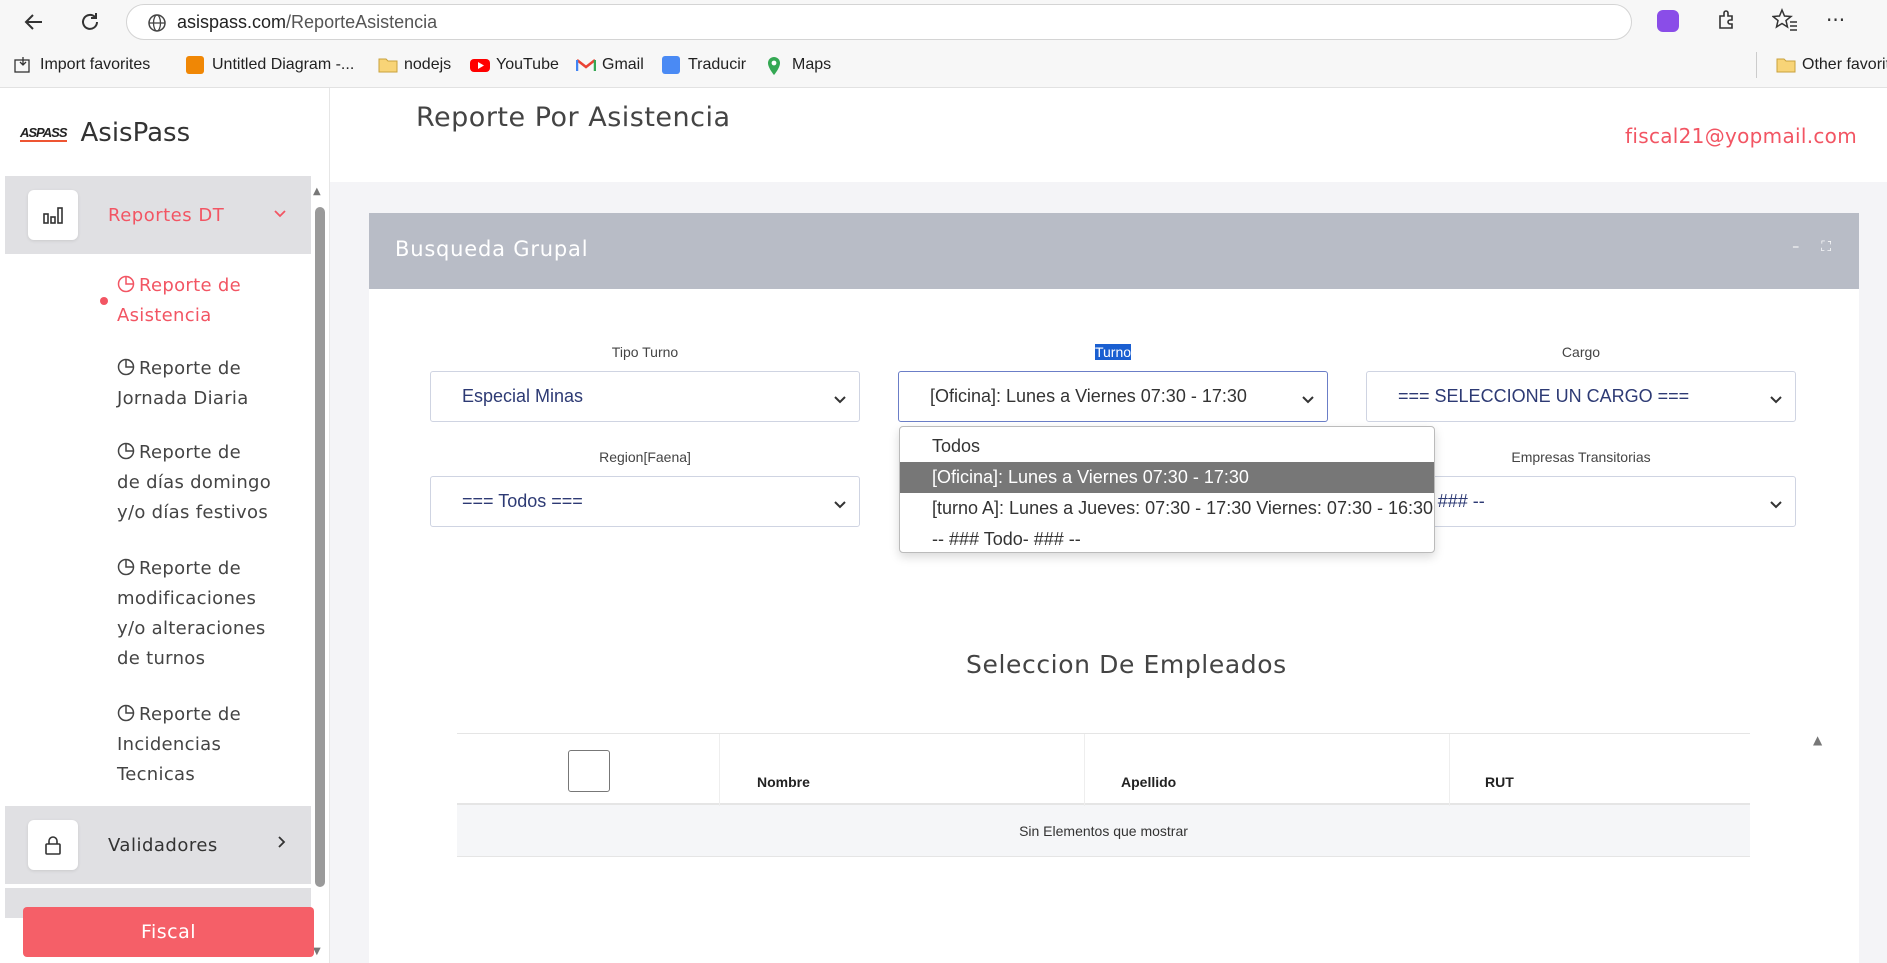 The width and height of the screenshot is (1887, 963). Describe the element at coordinates (645, 352) in the screenshot. I see `tipo-turno-label: Tipo Turno` at that location.